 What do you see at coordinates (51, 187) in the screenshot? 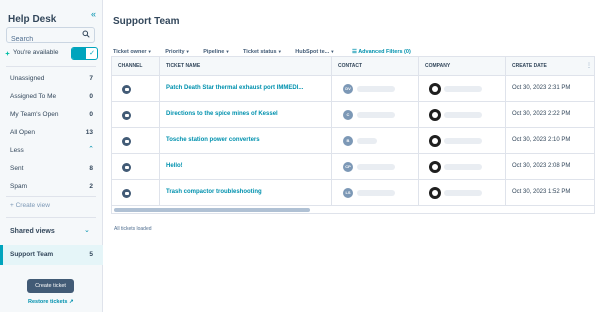
I see `view-item-spam: Spam 2` at bounding box center [51, 187].